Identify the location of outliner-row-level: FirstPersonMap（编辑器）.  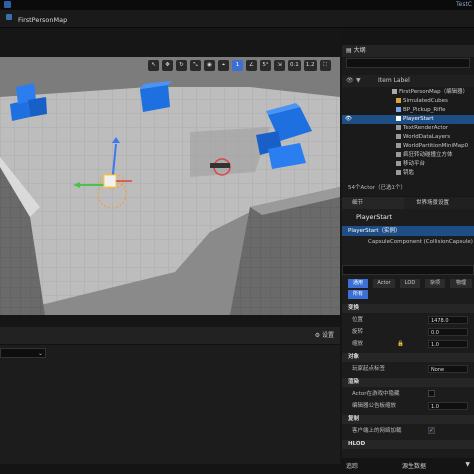
(408, 92).